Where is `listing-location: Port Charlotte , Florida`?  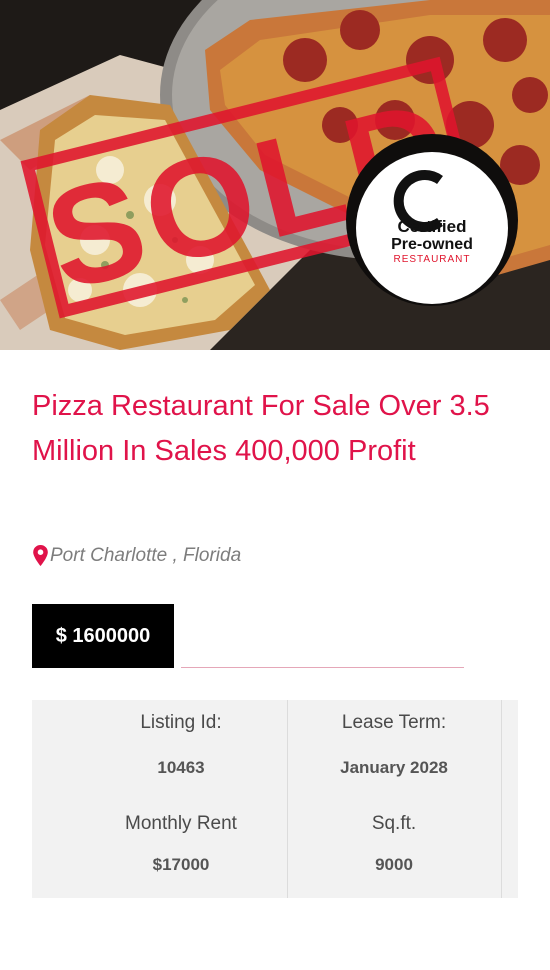 listing-location: Port Charlotte , Florida is located at coordinates (136, 556).